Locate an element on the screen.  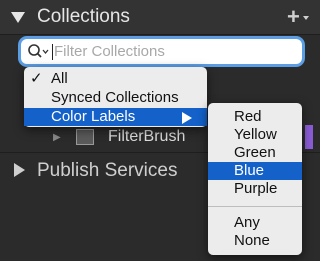
publish-services-title: Publish Services is located at coordinates (107, 170).